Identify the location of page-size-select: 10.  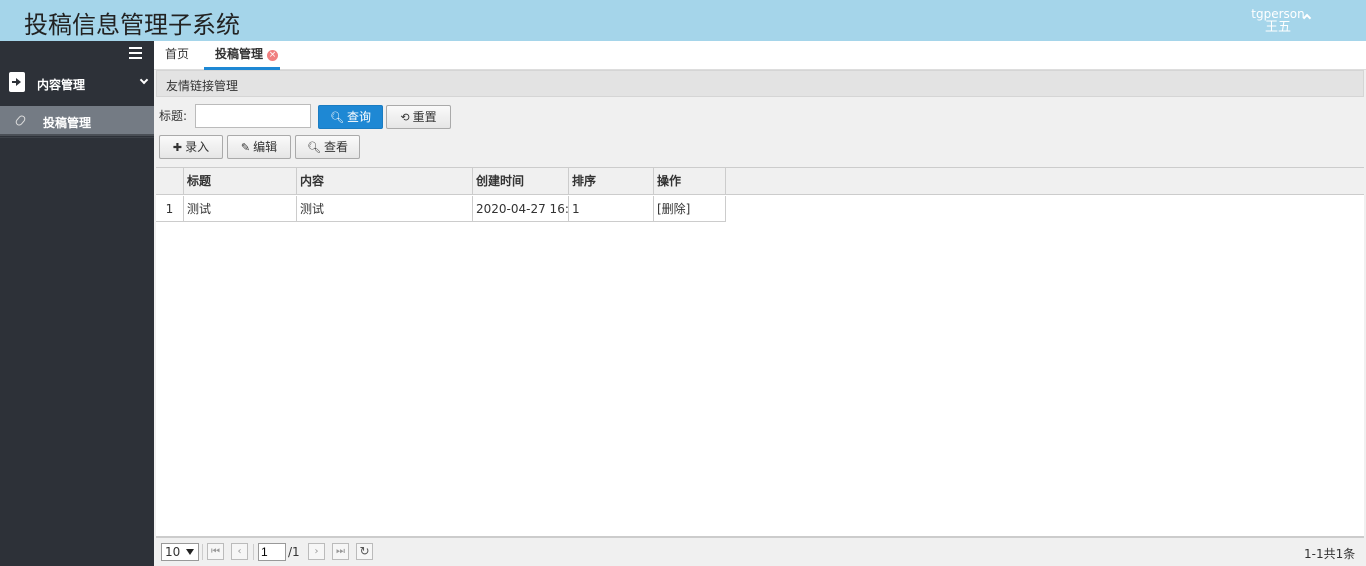
(180, 552).